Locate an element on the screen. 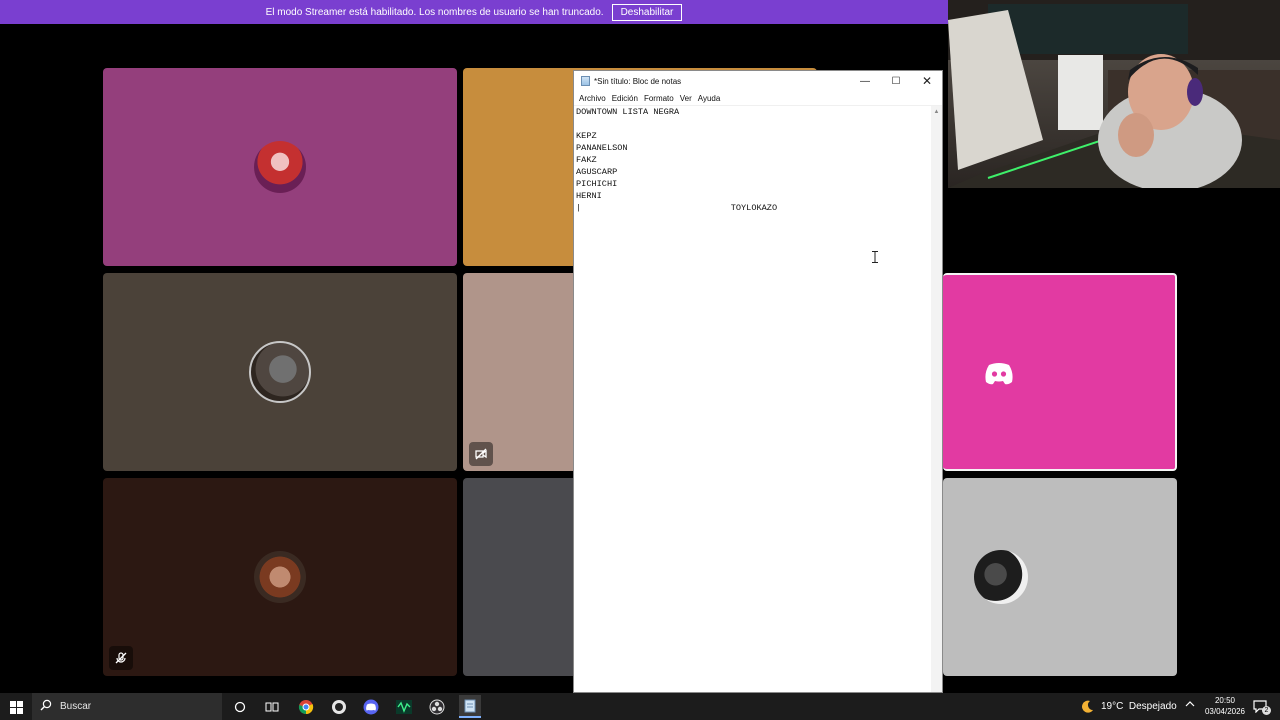  disable-streamer-mode-button: Deshabilitar is located at coordinates (647, 12).